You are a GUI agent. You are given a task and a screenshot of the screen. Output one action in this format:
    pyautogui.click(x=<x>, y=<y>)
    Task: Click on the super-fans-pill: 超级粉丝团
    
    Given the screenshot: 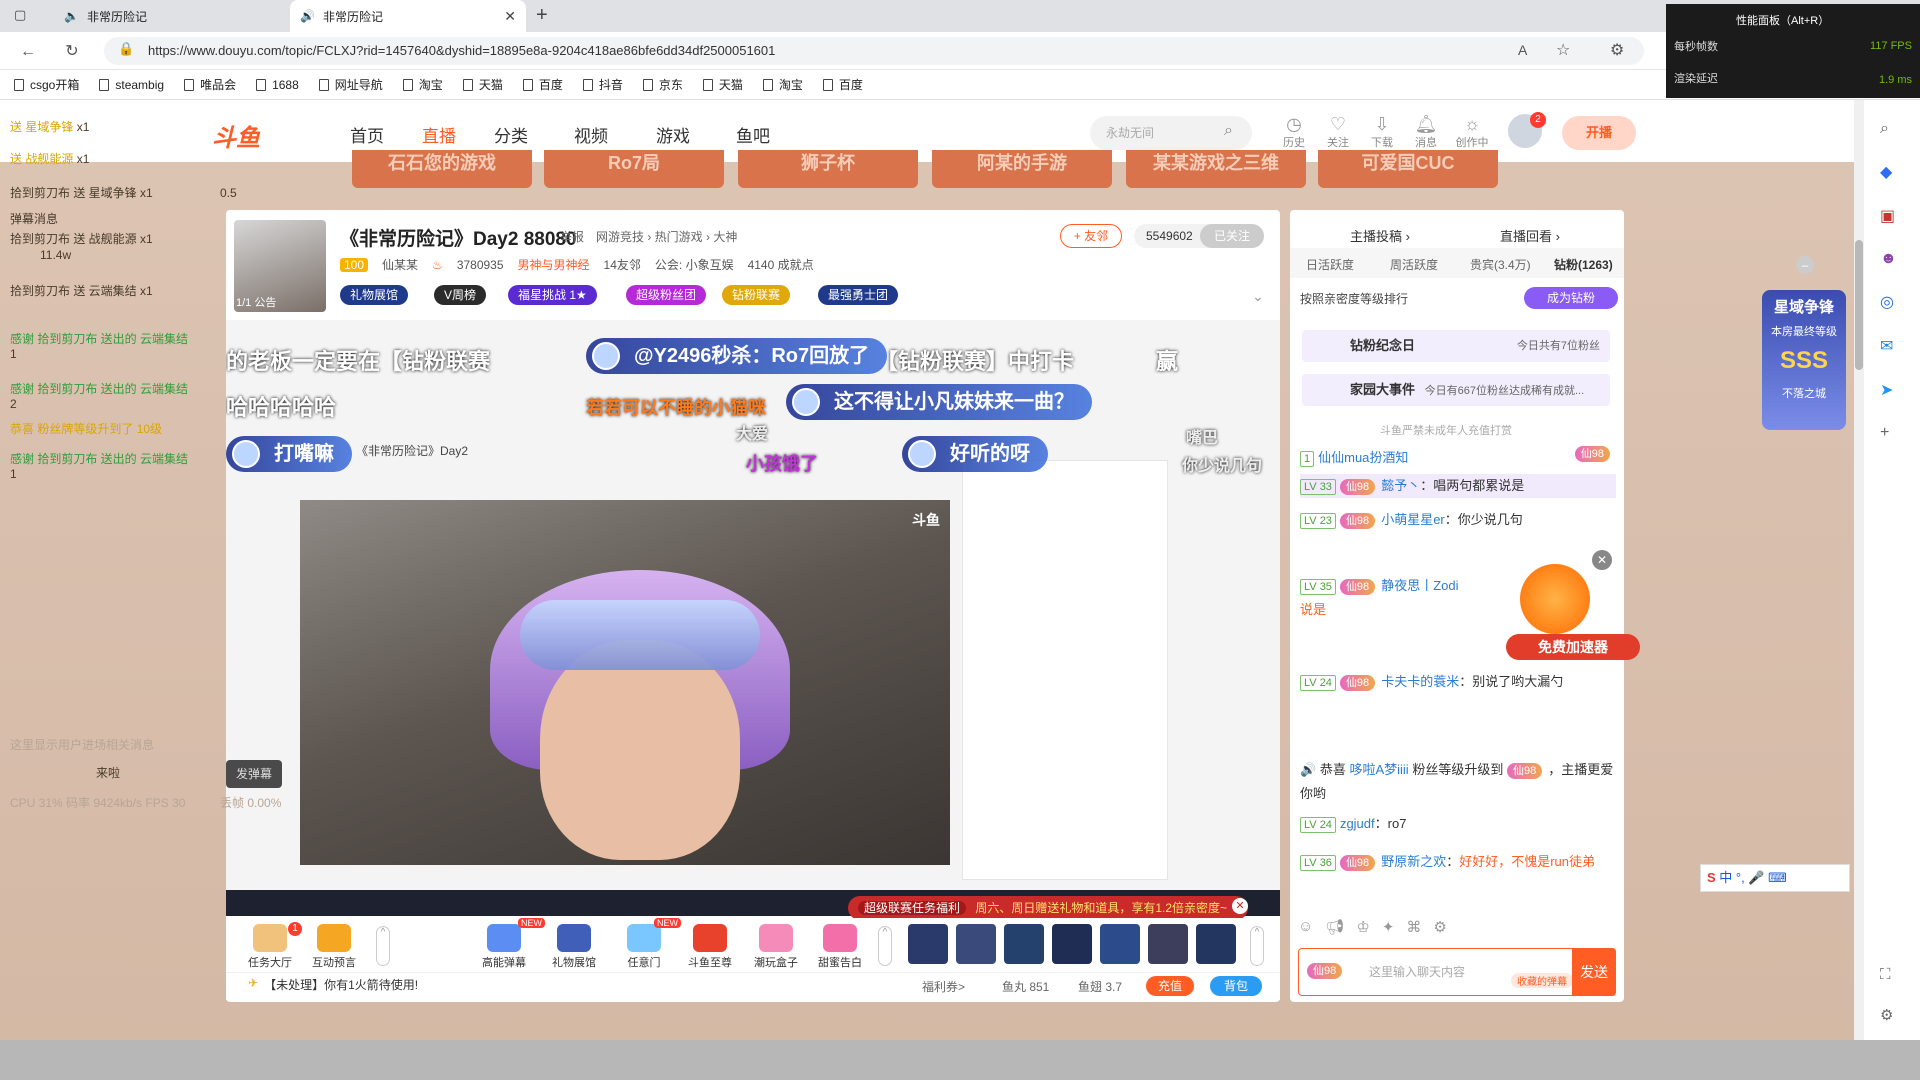 What is the action you would take?
    pyautogui.click(x=666, y=295)
    